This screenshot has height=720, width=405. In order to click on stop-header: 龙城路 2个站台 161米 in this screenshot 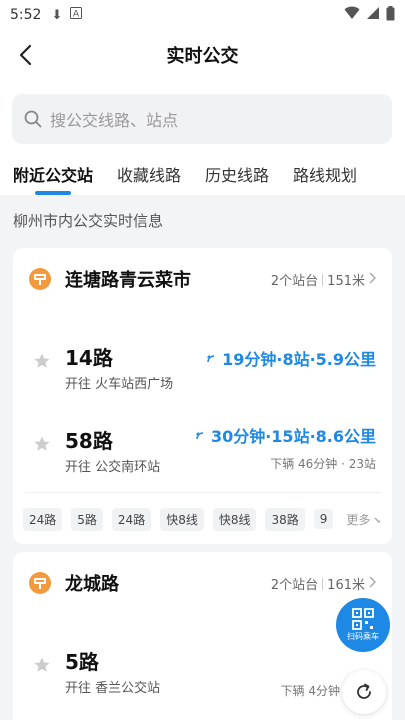, I will do `click(202, 583)`.